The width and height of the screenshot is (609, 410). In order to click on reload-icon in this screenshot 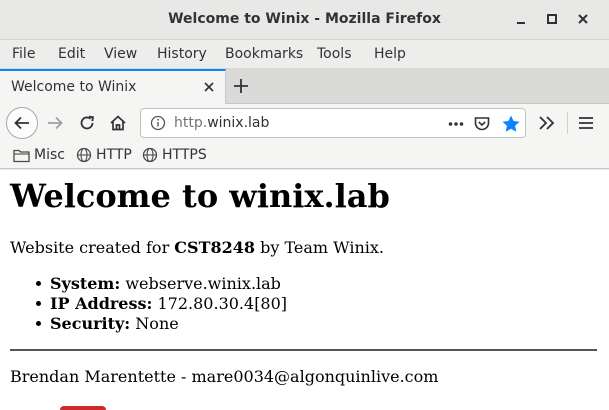, I will do `click(87, 122)`.